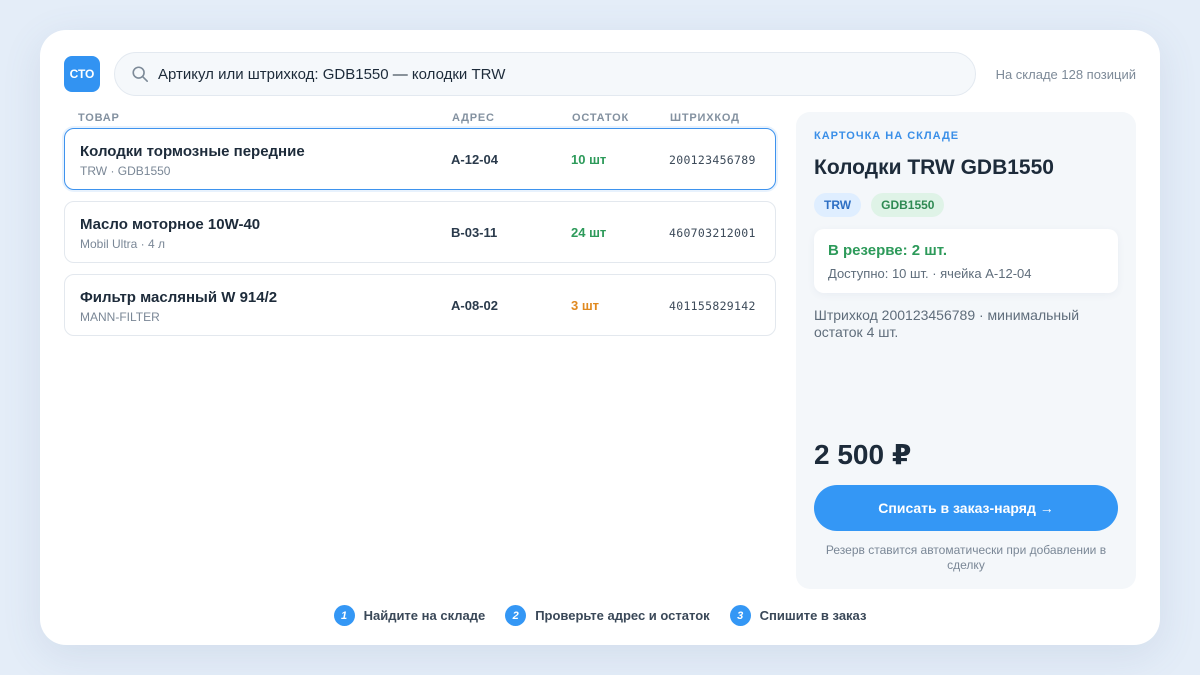  What do you see at coordinates (622, 615) in the screenshot?
I see `step-label: Проверьте адрес и остаток` at bounding box center [622, 615].